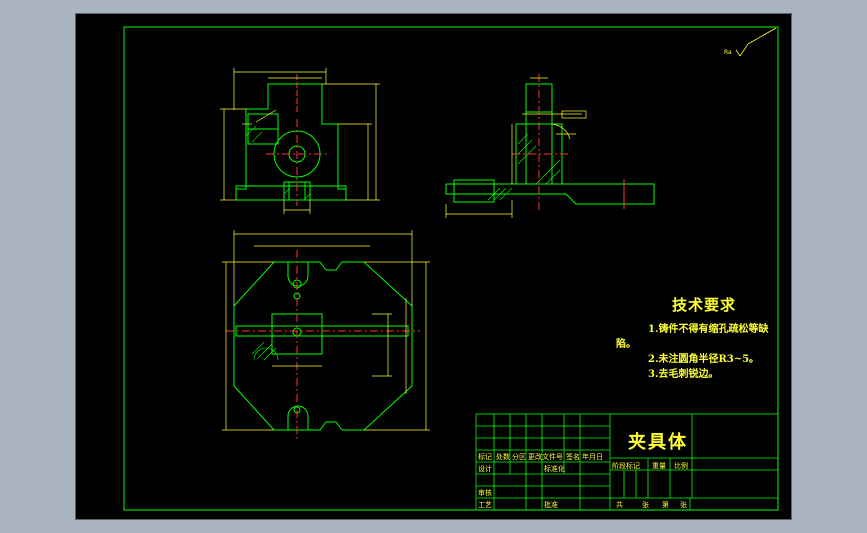 The image size is (867, 533). Describe the element at coordinates (485, 493) in the screenshot. I see `tb-review: 审核` at that location.